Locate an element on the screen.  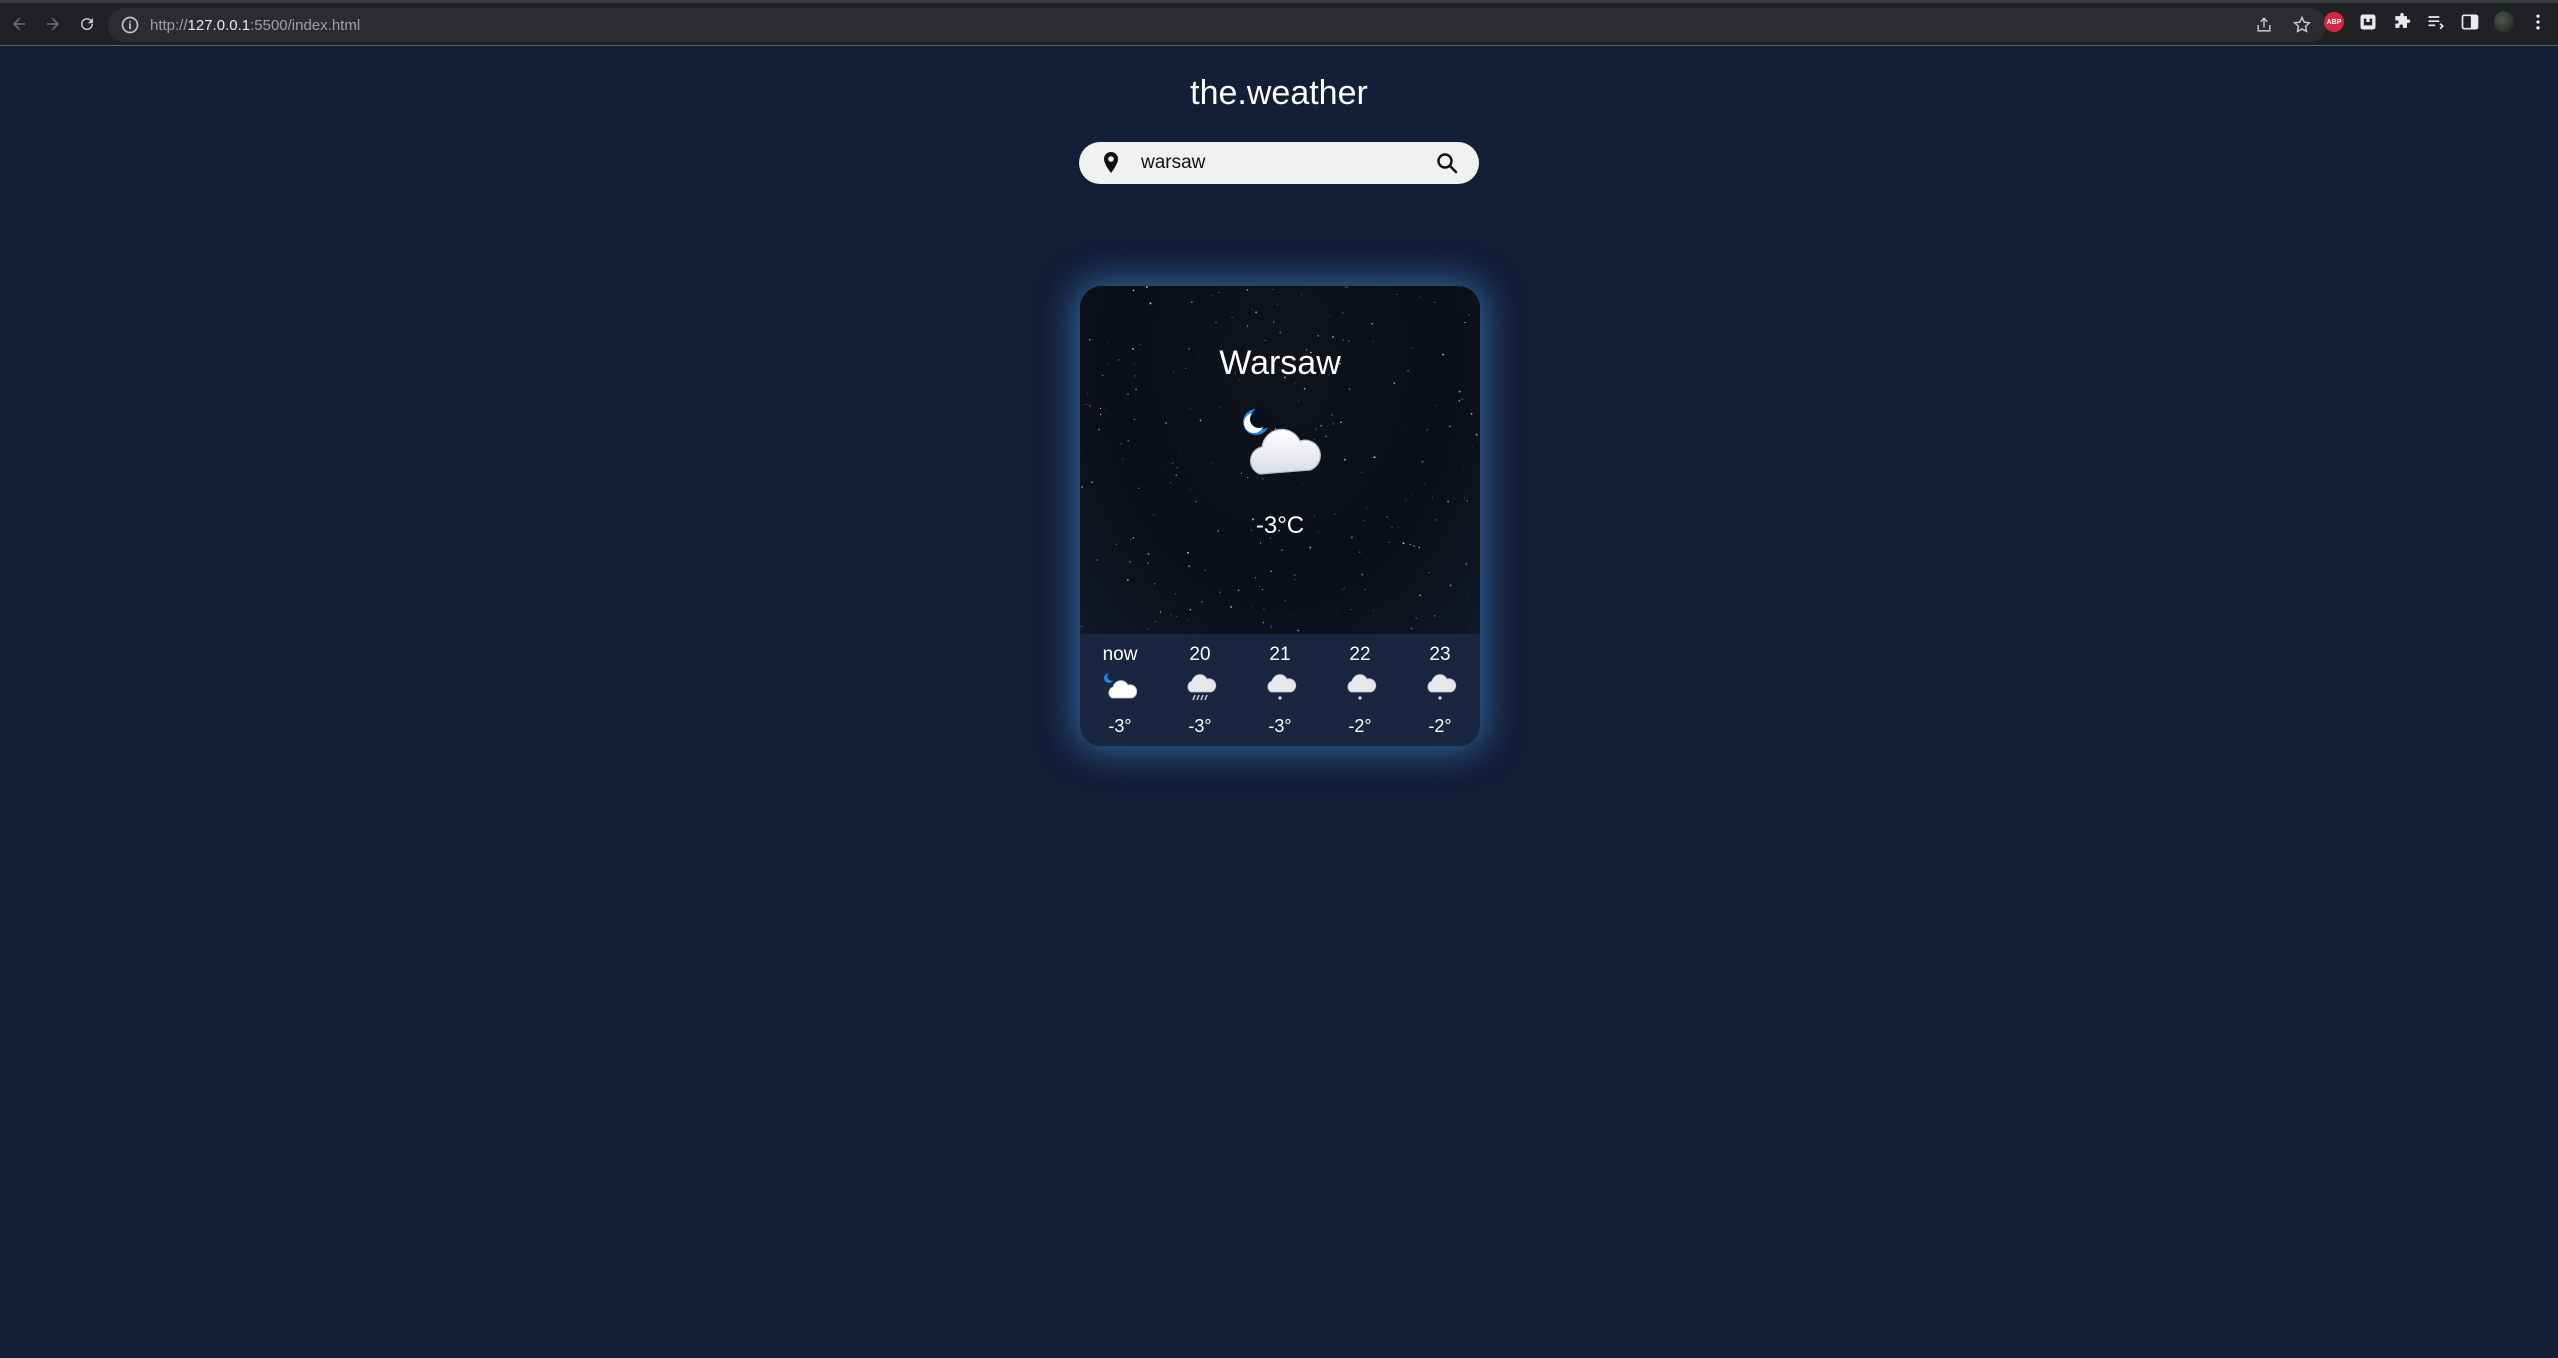
profile-button is located at coordinates (2504, 22).